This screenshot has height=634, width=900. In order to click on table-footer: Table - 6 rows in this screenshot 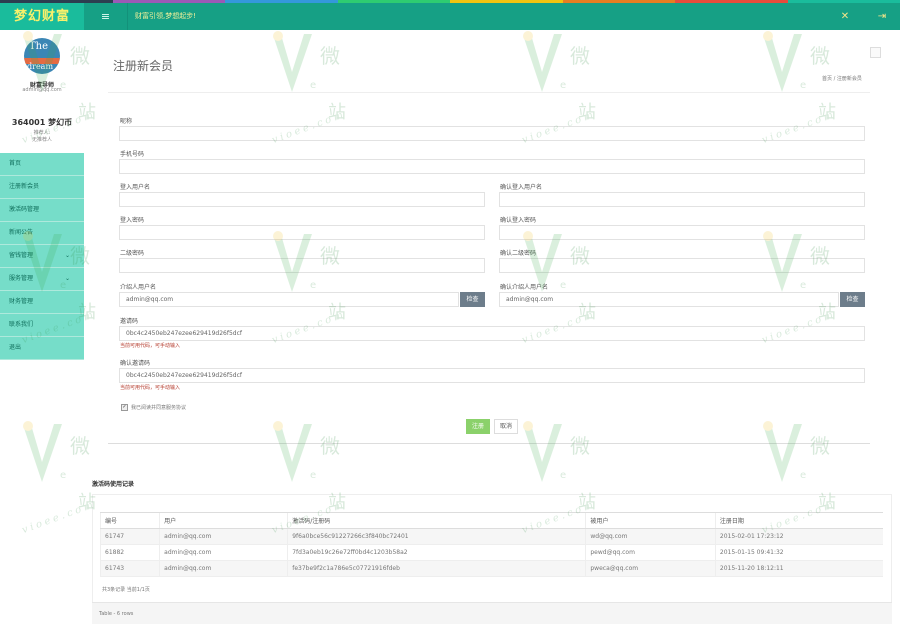, I will do `click(492, 613)`.